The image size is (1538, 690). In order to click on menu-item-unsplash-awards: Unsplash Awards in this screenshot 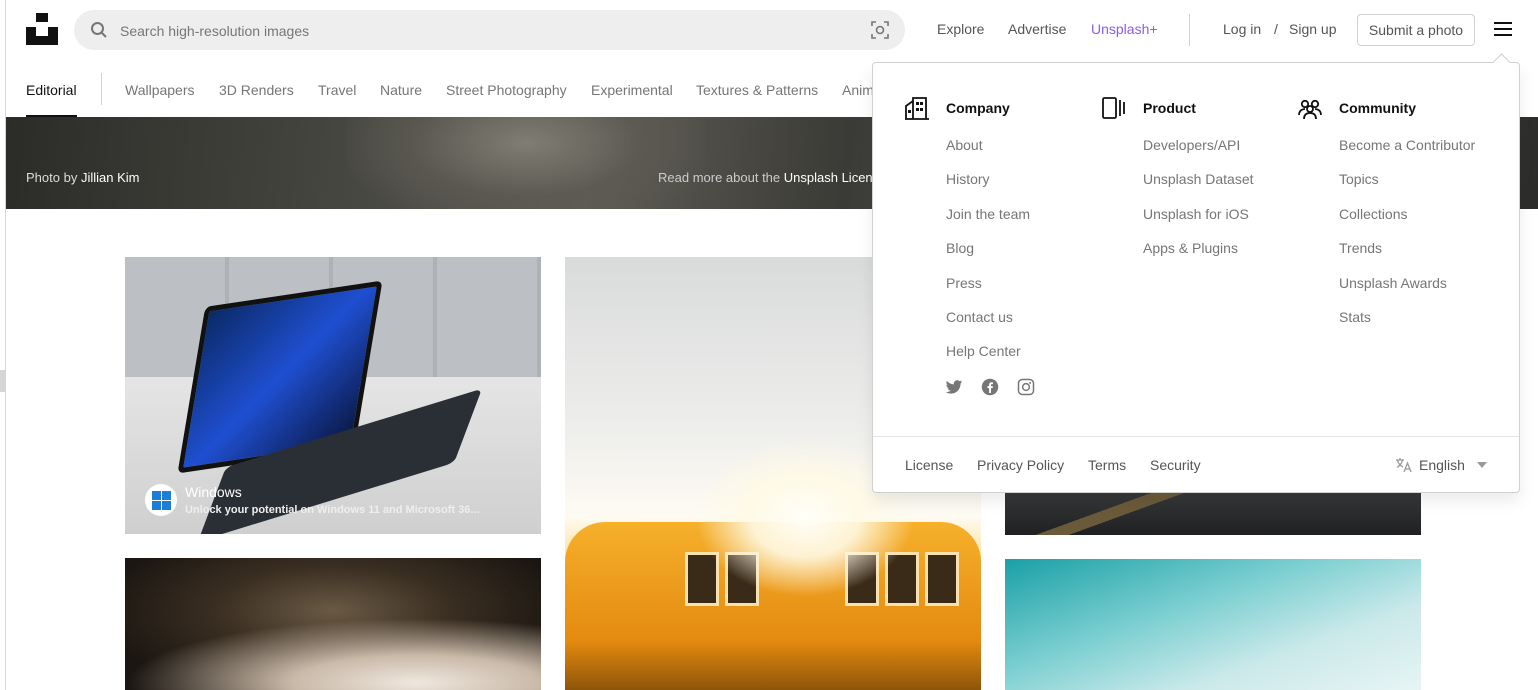, I will do `click(1393, 283)`.